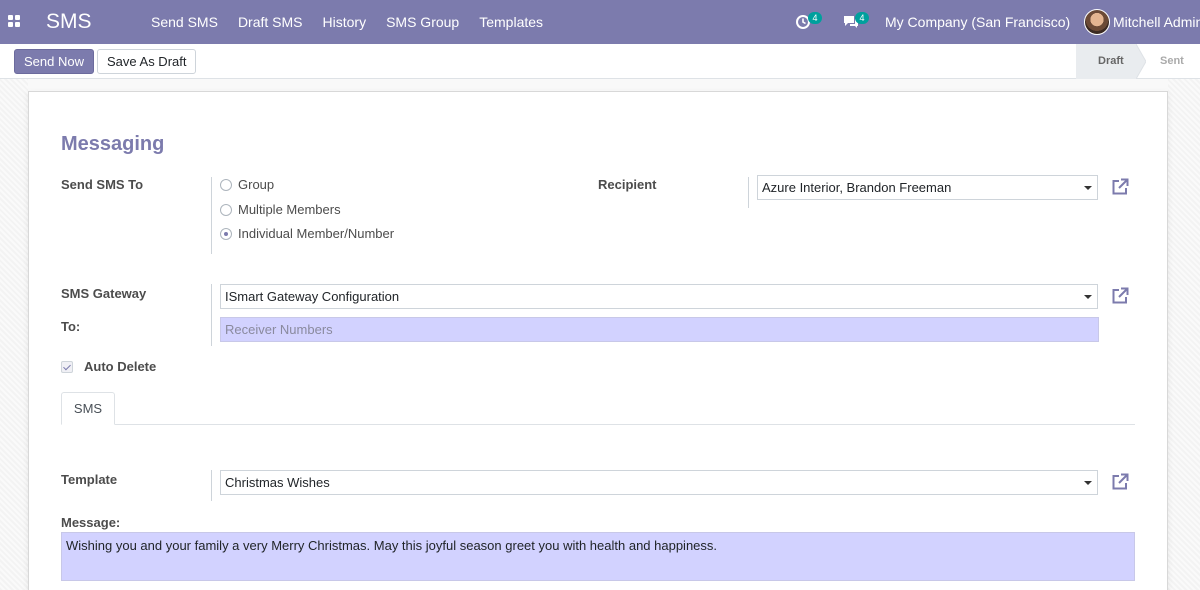  Describe the element at coordinates (289, 209) in the screenshot. I see `radio-multiple-members-label: Multiple Members` at that location.